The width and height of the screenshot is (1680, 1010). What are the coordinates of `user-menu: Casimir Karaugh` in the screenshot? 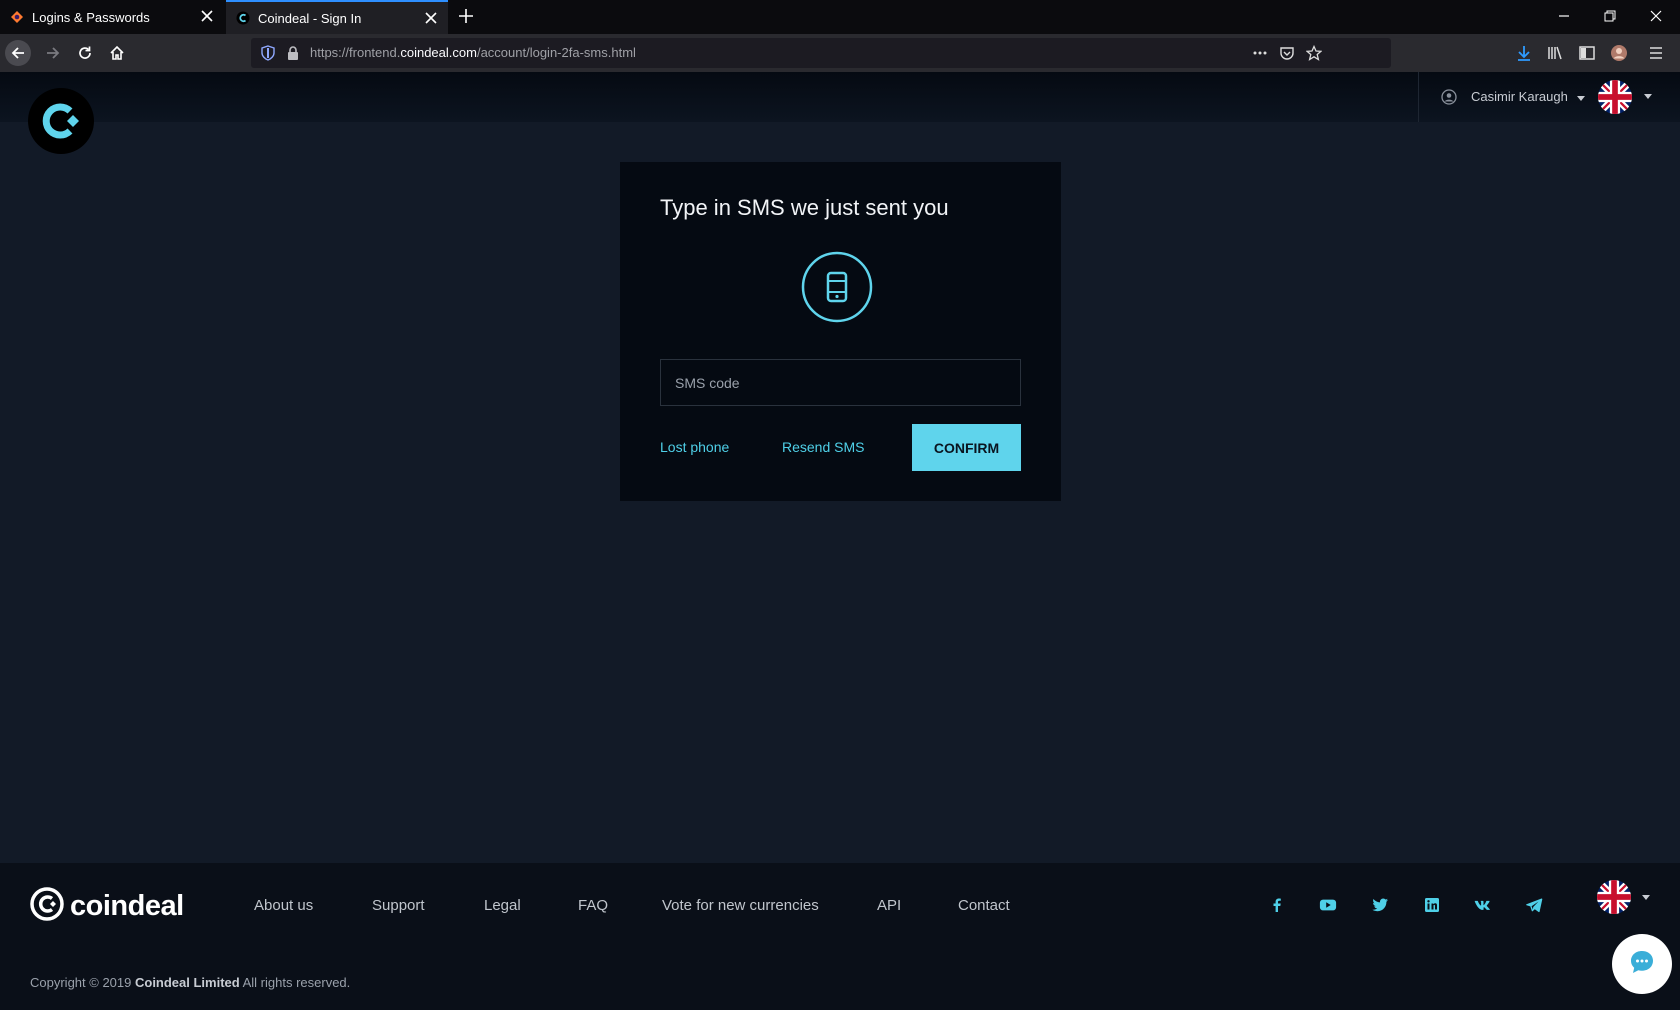 It's located at (1549, 97).